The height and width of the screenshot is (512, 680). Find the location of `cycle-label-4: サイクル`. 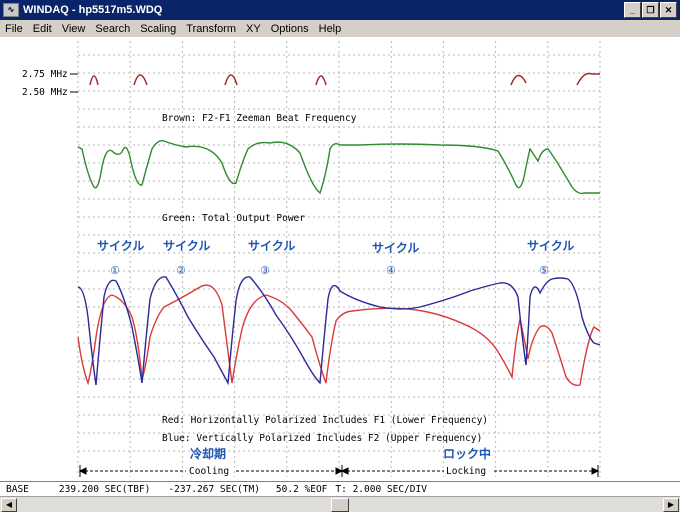

cycle-label-4: サイクル is located at coordinates (395, 248).